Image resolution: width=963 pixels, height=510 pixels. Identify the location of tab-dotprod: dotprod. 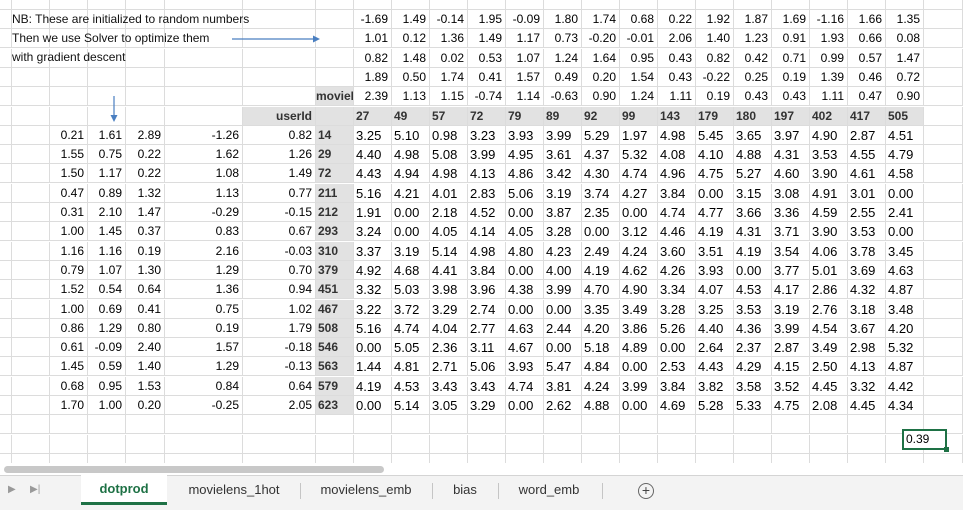
(124, 490).